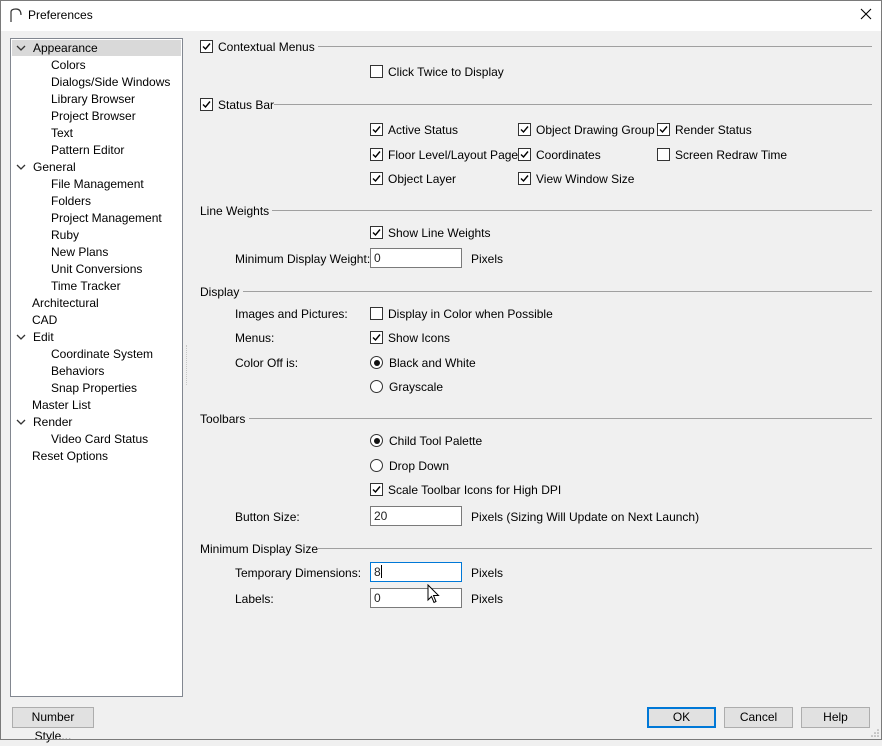 The height and width of the screenshot is (746, 882). What do you see at coordinates (419, 466) in the screenshot?
I see `drop-down-label: Drop Down` at bounding box center [419, 466].